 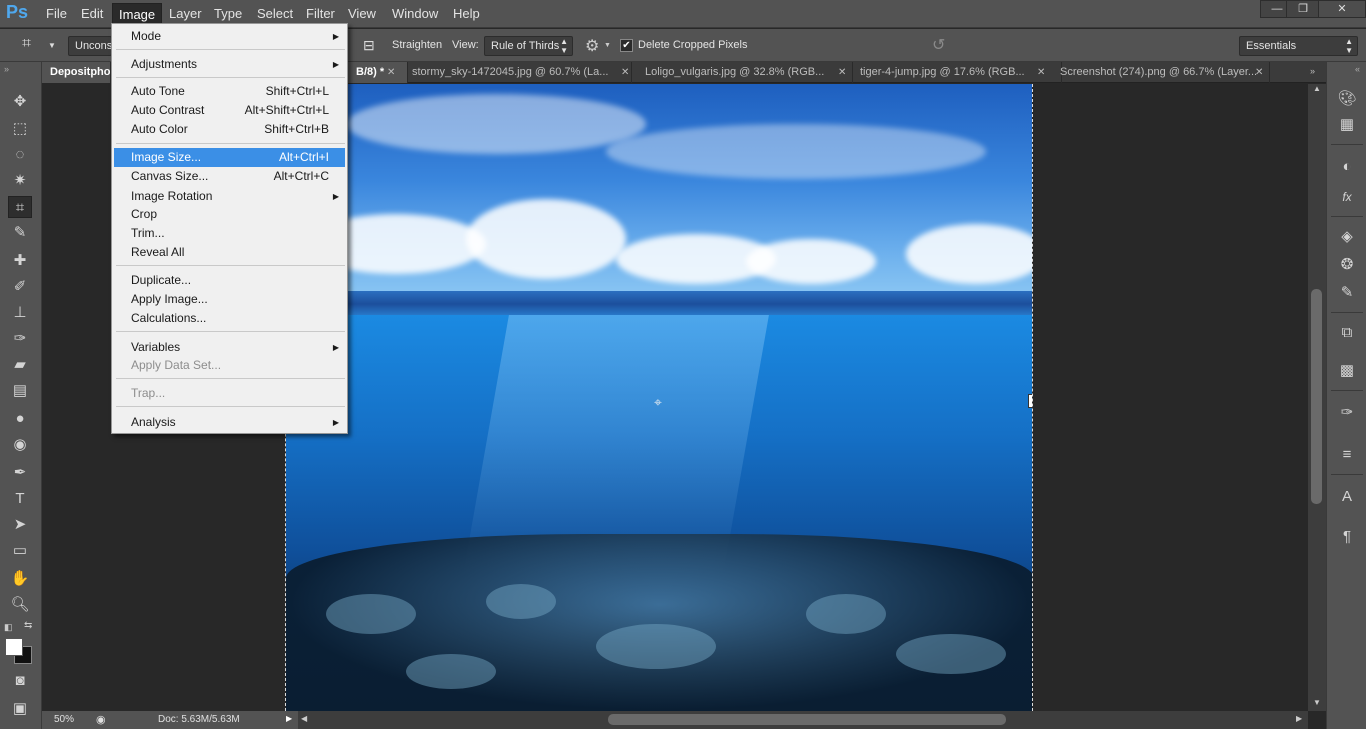 I want to click on menu-file: File, so click(x=56, y=13).